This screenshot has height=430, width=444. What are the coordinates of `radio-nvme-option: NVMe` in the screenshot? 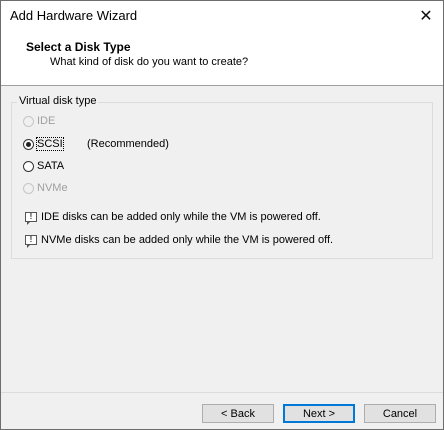 It's located at (45, 188).